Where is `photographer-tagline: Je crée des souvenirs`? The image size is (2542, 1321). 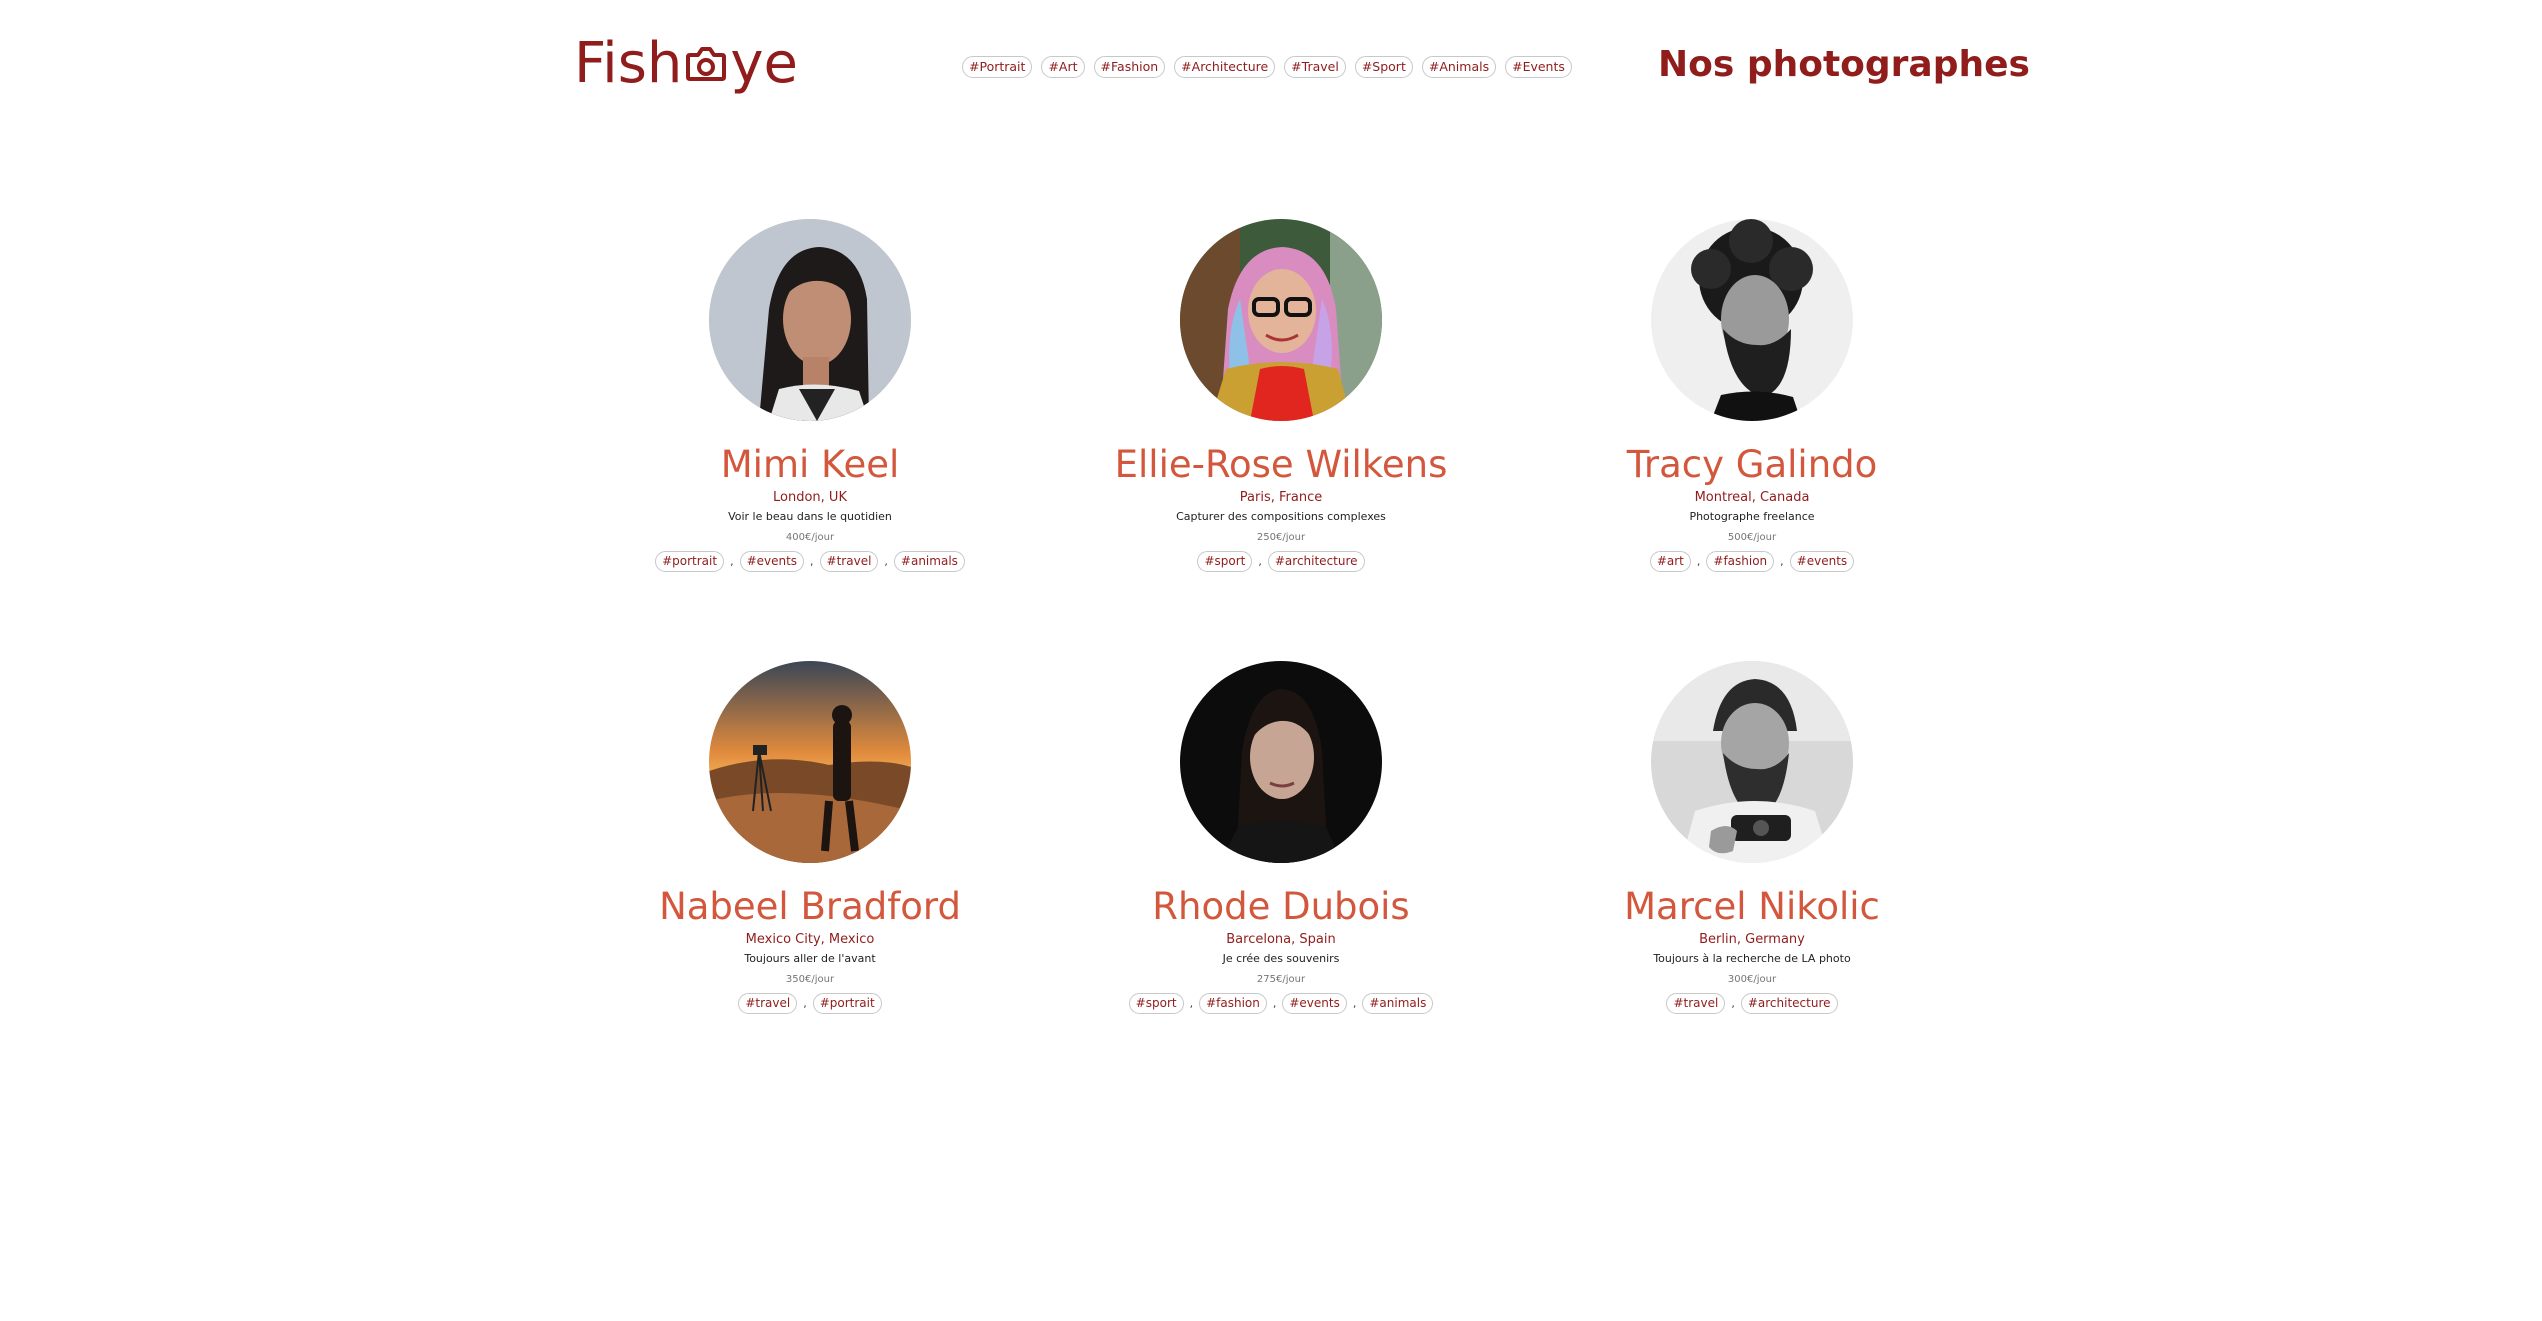 photographer-tagline: Je crée des souvenirs is located at coordinates (1281, 958).